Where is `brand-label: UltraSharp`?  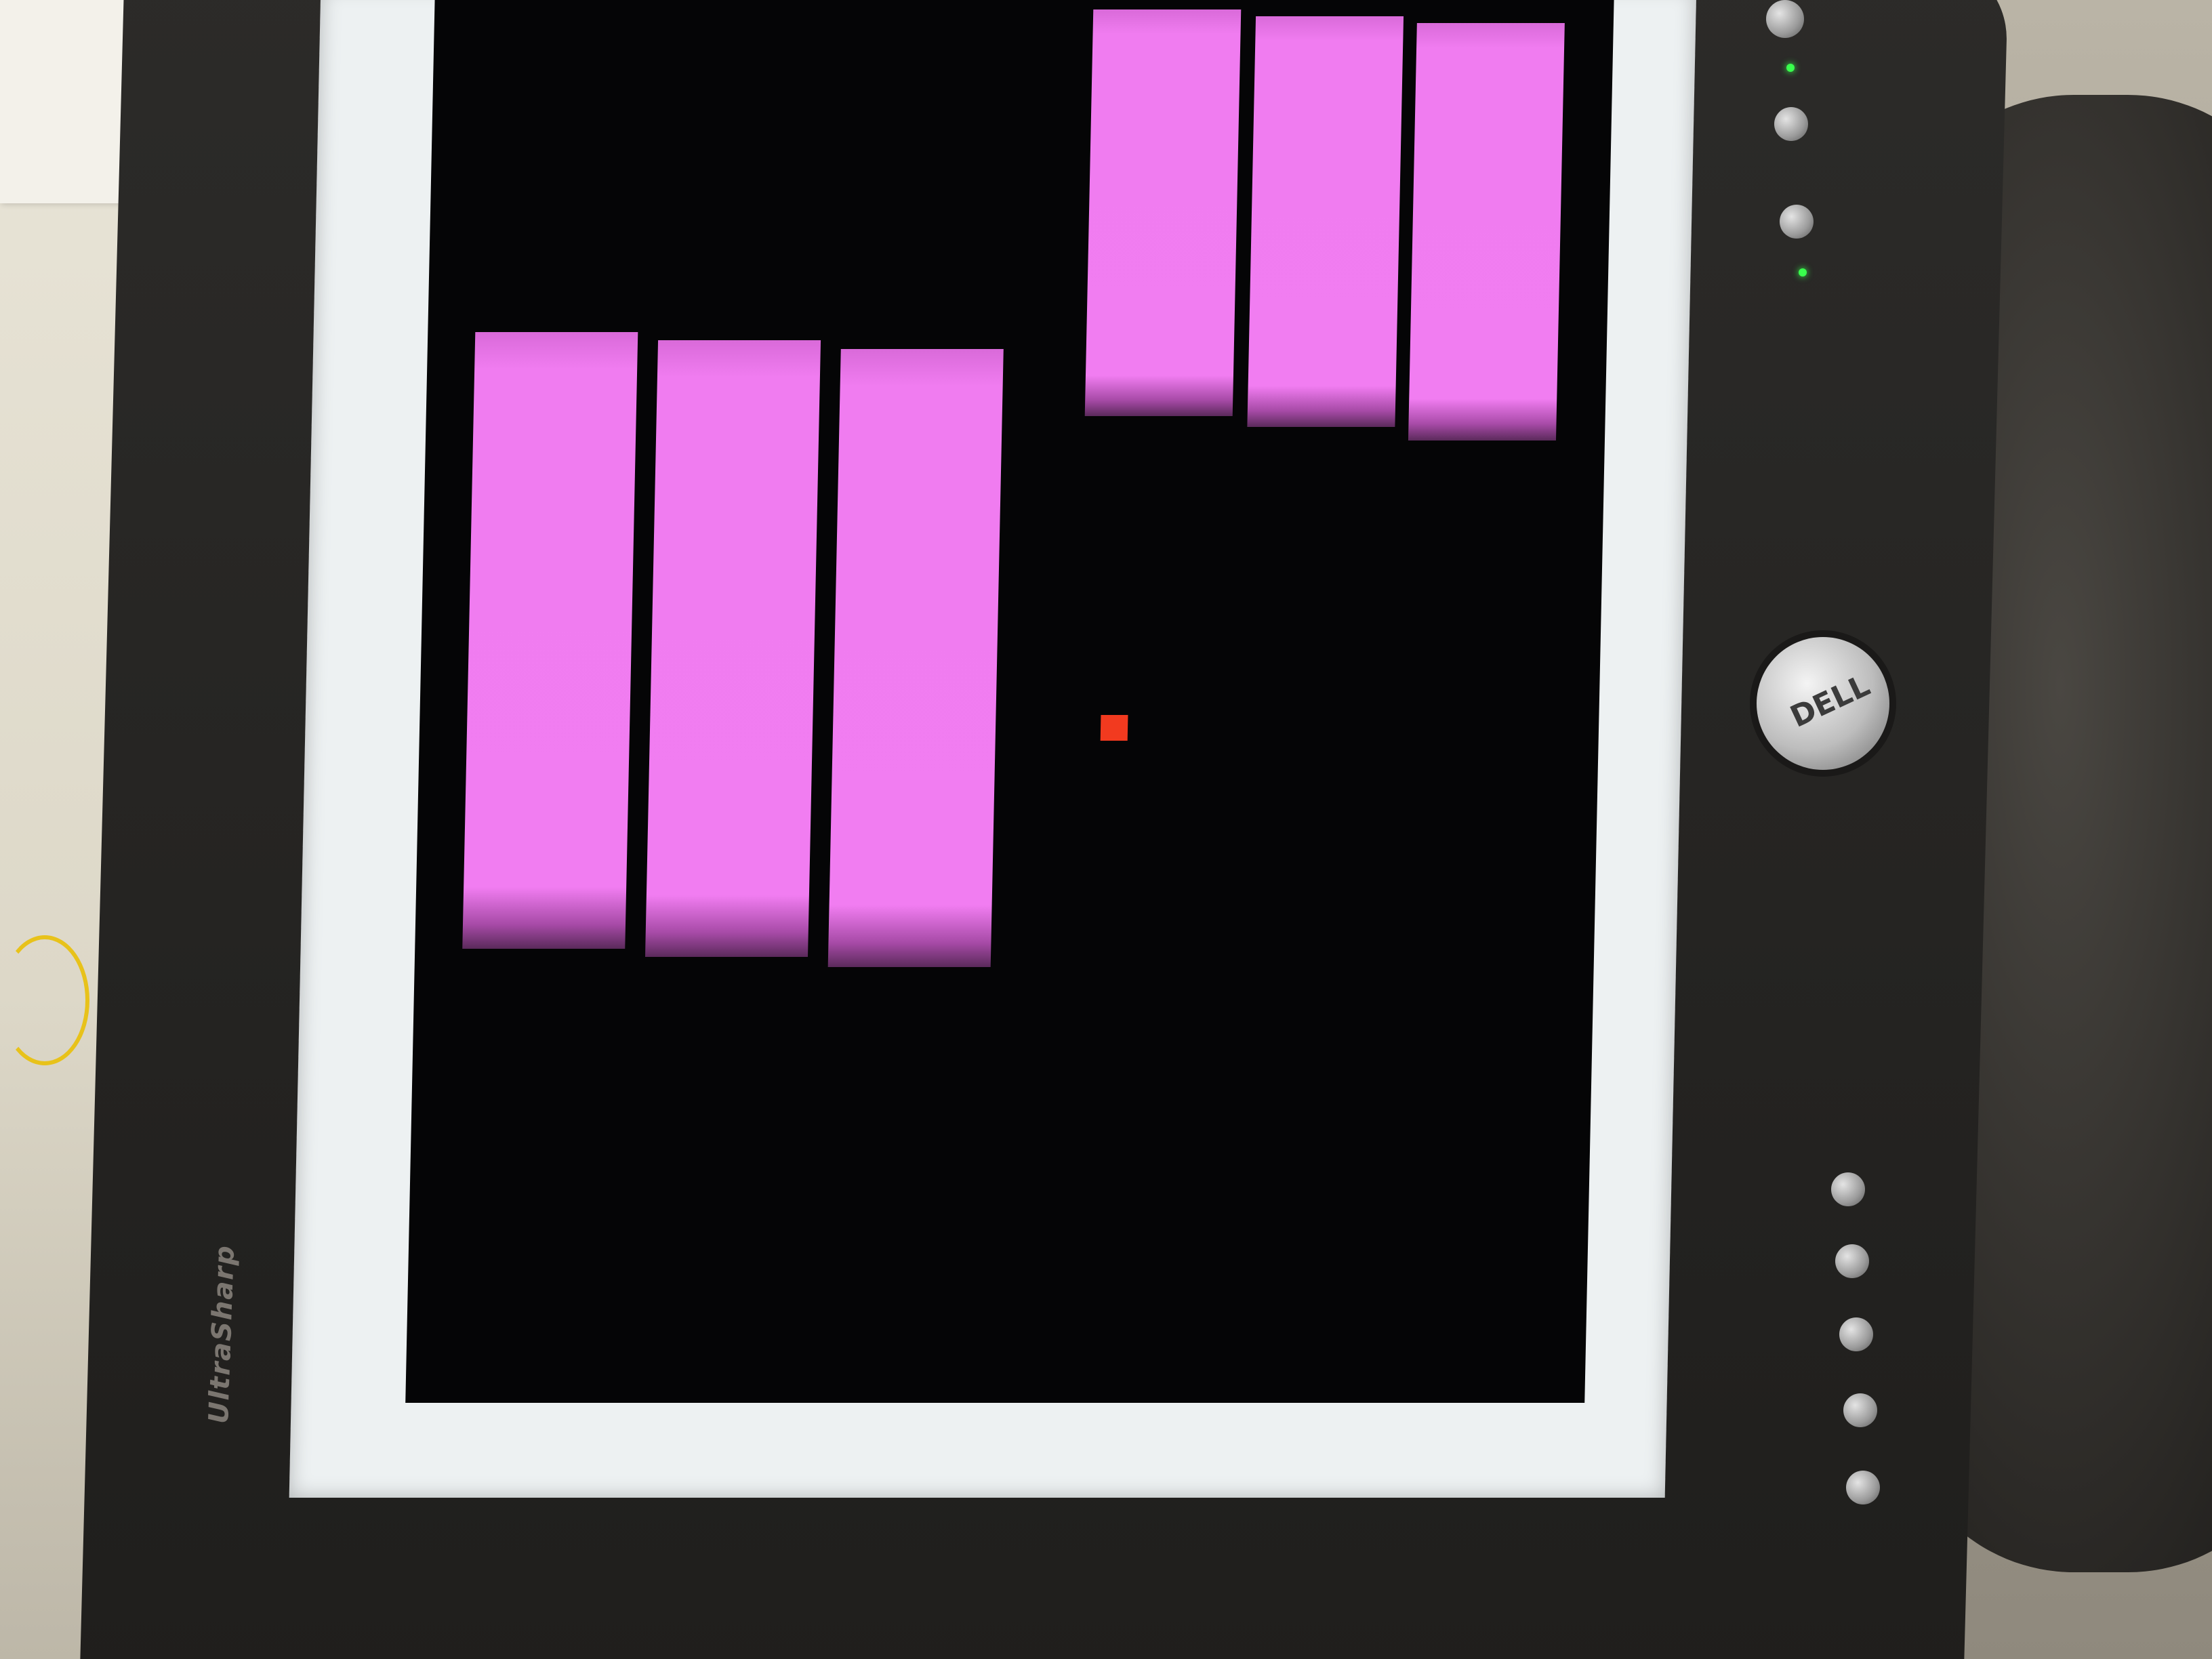
brand-label: UltraSharp is located at coordinates (222, 1334).